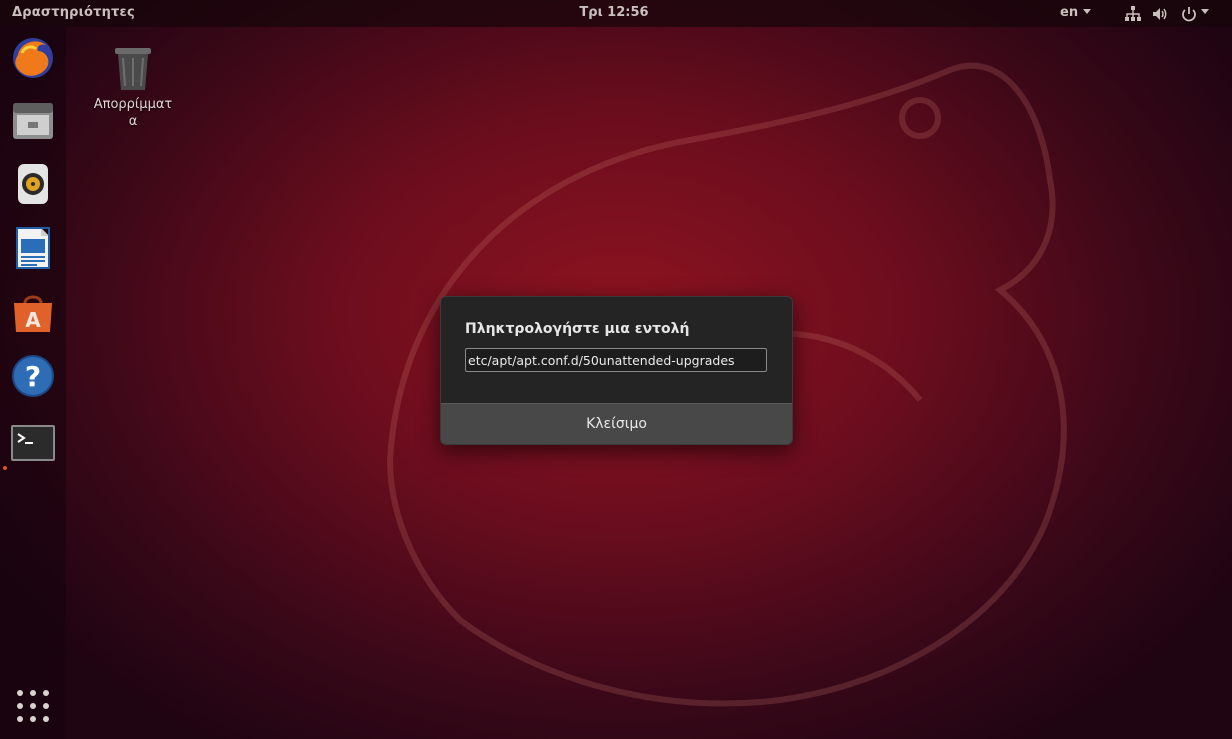  I want to click on trash-label: Απορρίμματα, so click(133, 113).